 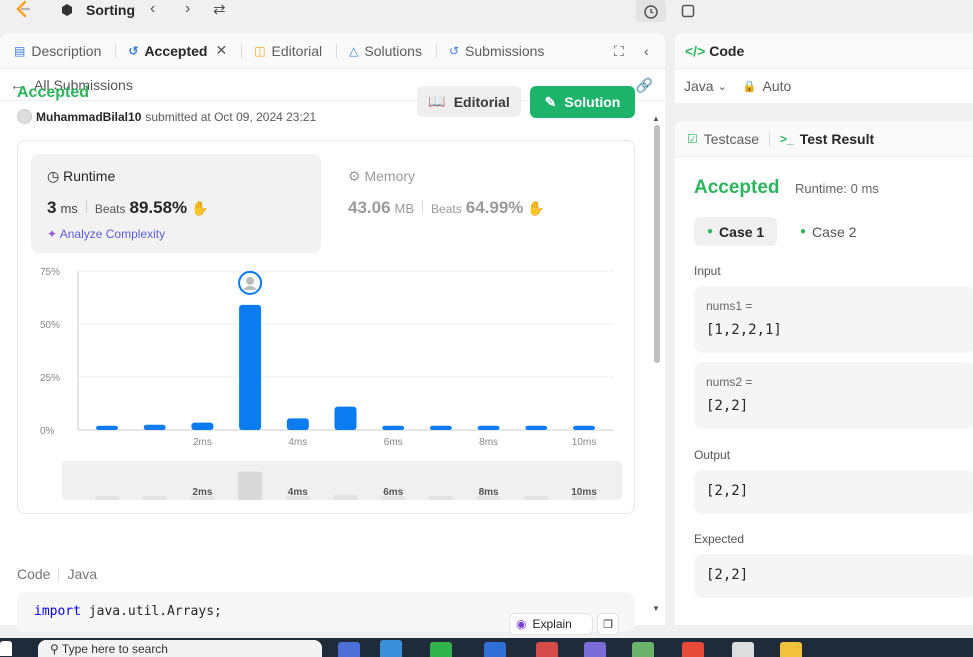 What do you see at coordinates (791, 649) in the screenshot?
I see `folder-icon` at bounding box center [791, 649].